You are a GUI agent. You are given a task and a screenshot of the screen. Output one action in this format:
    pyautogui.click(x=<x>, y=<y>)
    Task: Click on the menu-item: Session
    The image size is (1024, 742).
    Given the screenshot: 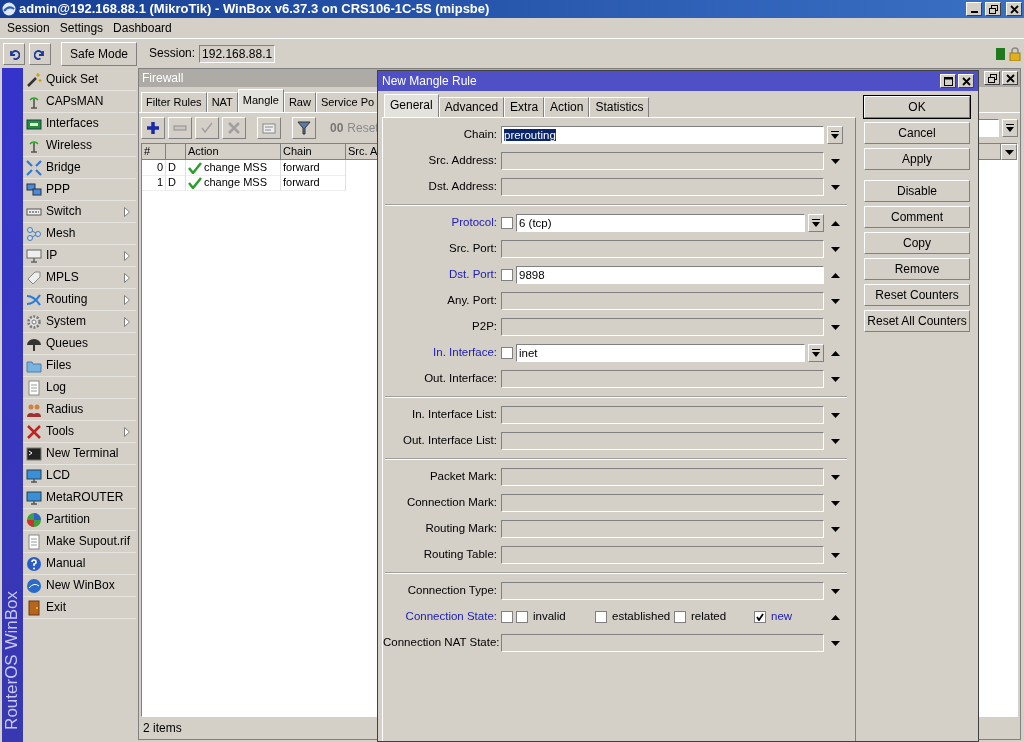 What is the action you would take?
    pyautogui.click(x=28, y=28)
    